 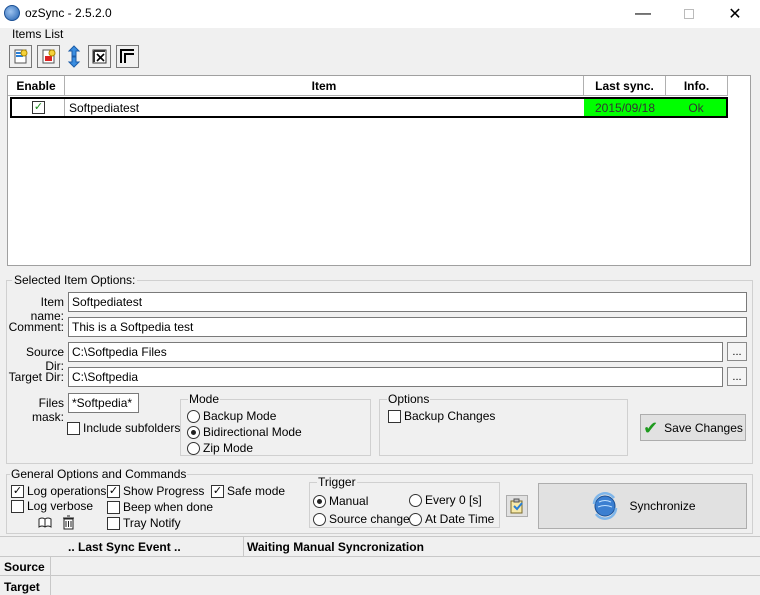 I want to click on open-book-icon, so click(x=45, y=522).